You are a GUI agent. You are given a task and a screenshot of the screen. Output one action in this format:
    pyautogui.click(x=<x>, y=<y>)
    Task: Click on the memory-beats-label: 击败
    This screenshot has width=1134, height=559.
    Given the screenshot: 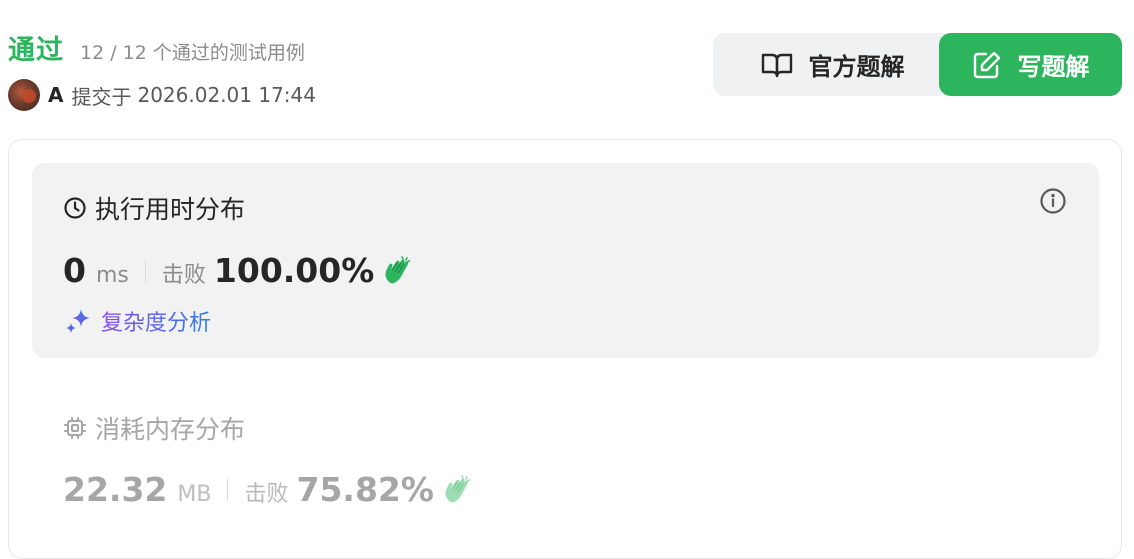 What is the action you would take?
    pyautogui.click(x=266, y=494)
    